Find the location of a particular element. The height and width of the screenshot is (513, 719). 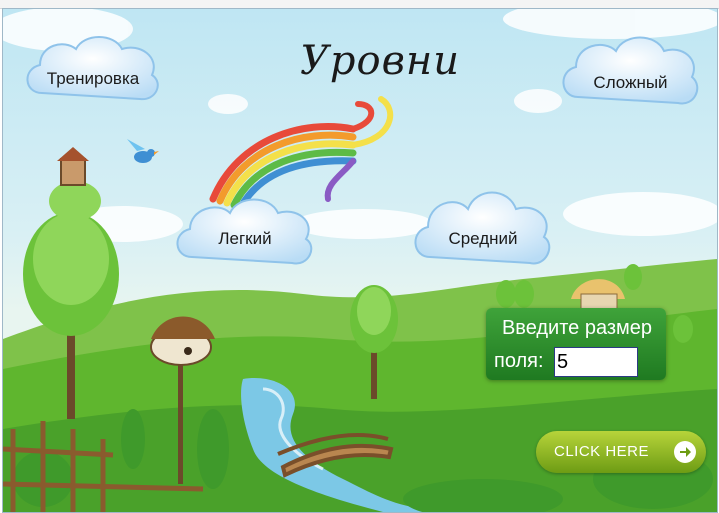

hard-level-cloud-button: Сложный is located at coordinates (630, 72).